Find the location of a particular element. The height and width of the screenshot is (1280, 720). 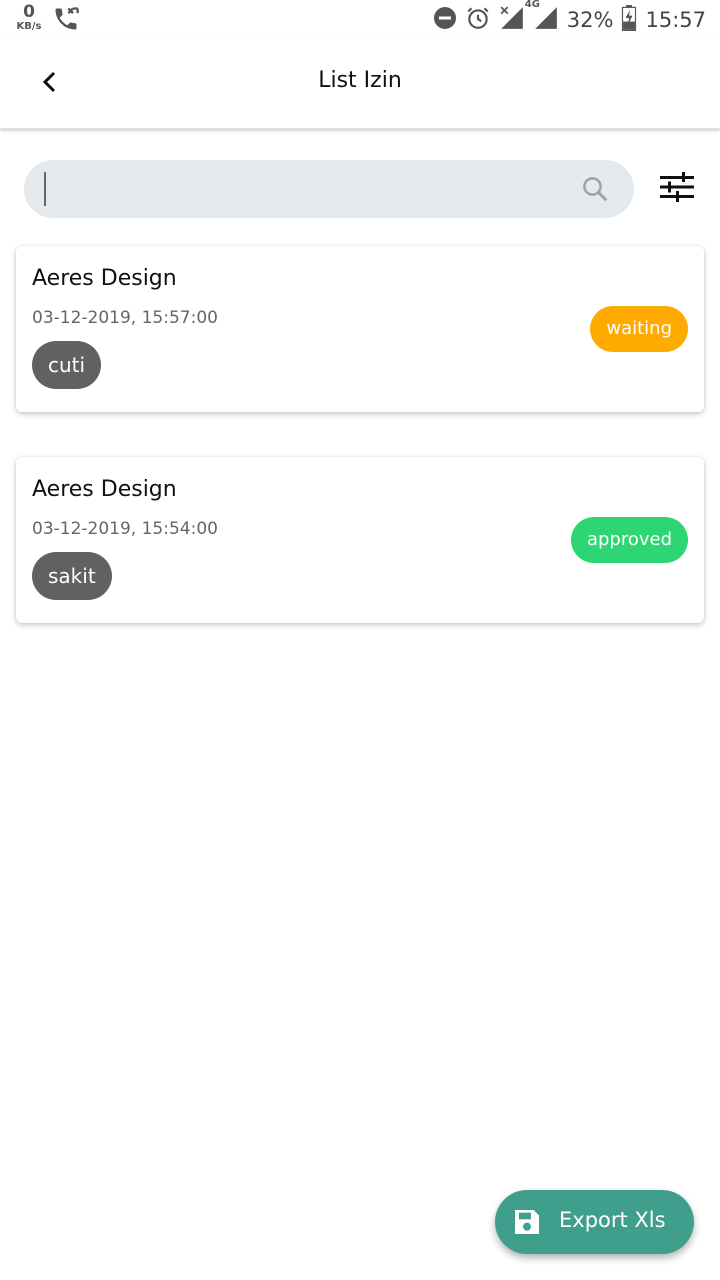

signal-icon is located at coordinates (512, 20).